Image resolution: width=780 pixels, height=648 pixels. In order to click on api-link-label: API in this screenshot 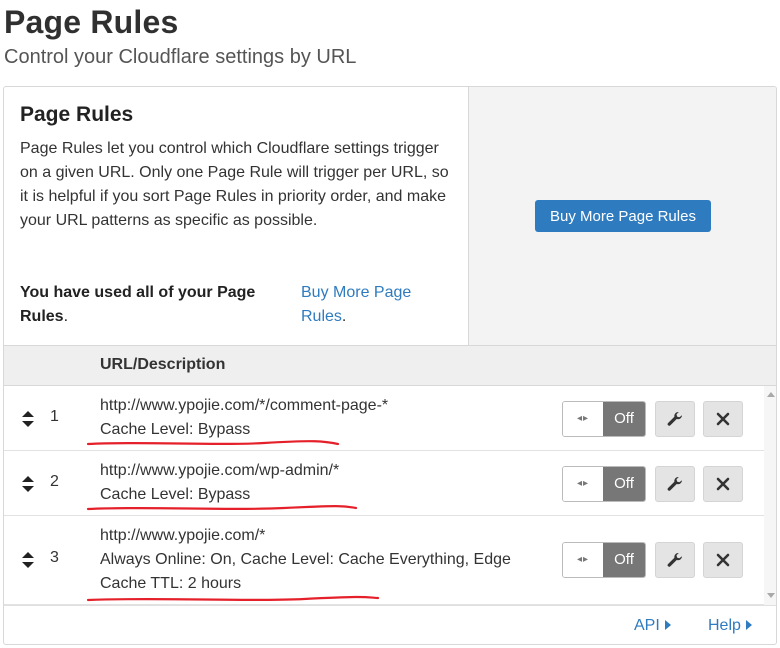, I will do `click(647, 625)`.